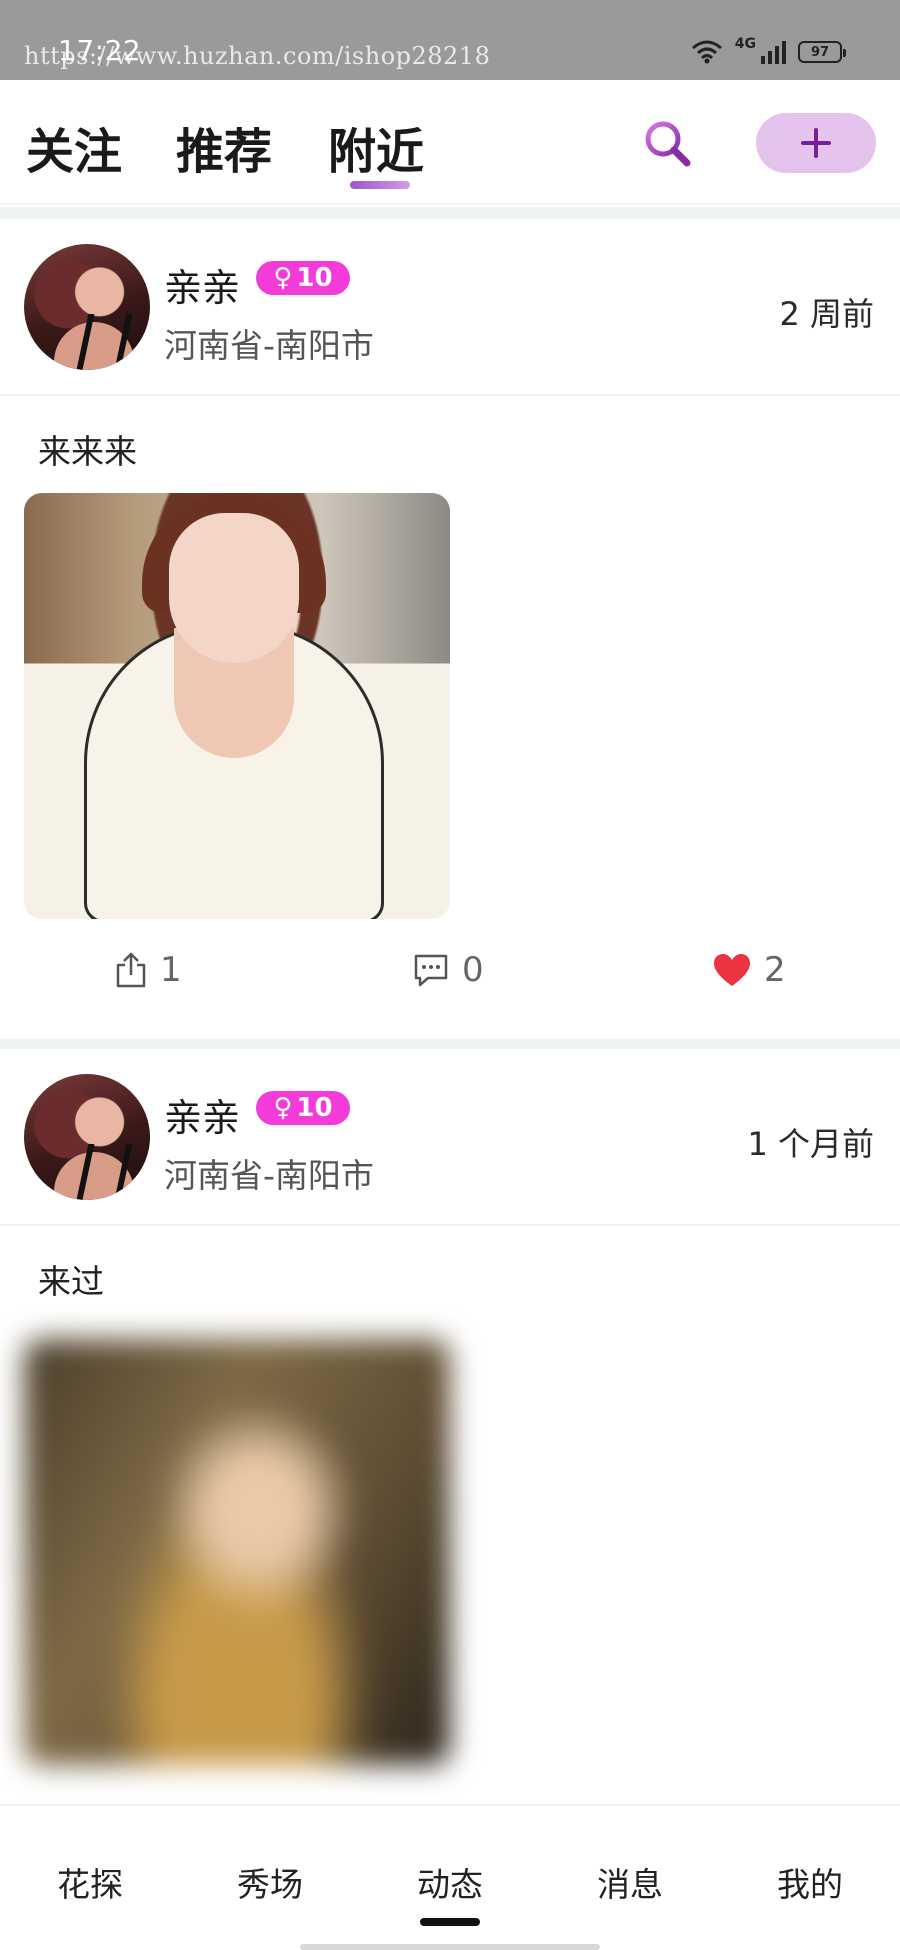  I want to click on share-button: 1, so click(148, 970).